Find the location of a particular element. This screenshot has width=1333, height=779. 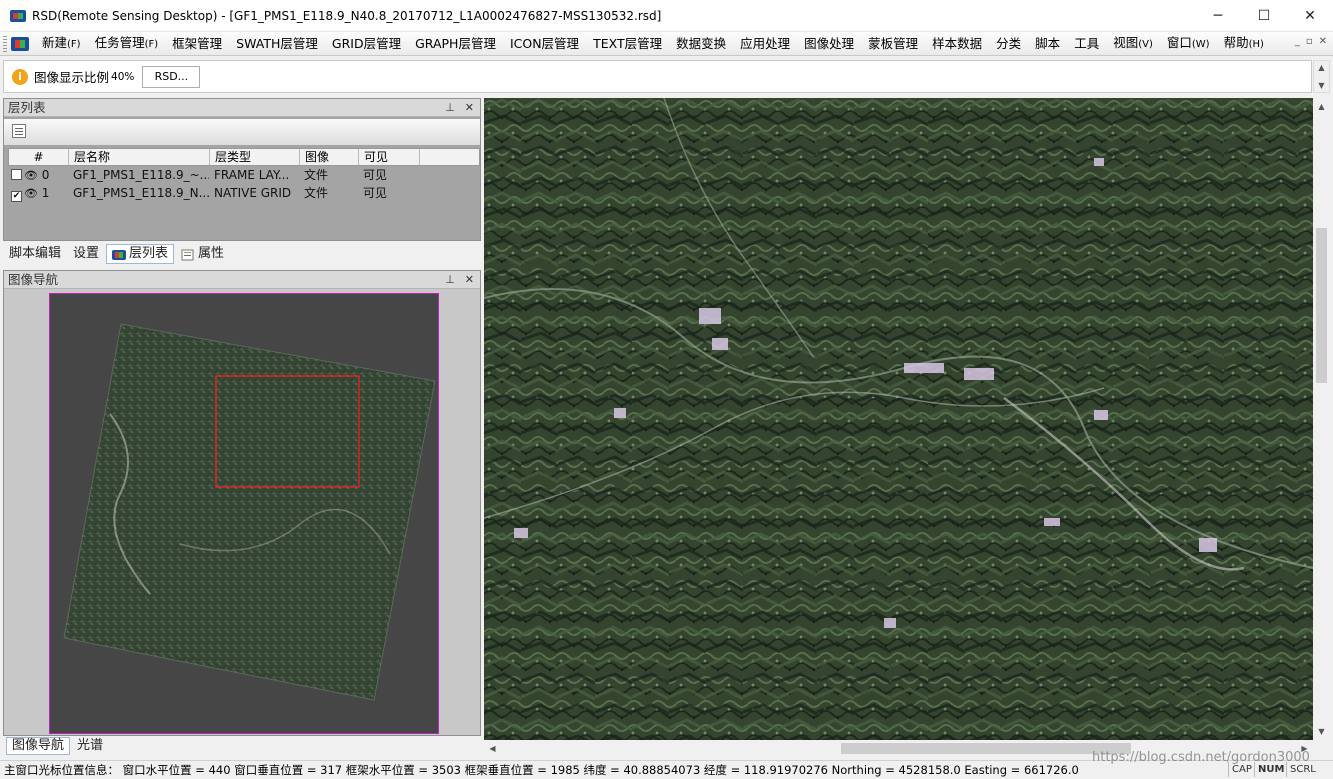

menu-swath-layer: SWATH层管理 is located at coordinates (277, 44).